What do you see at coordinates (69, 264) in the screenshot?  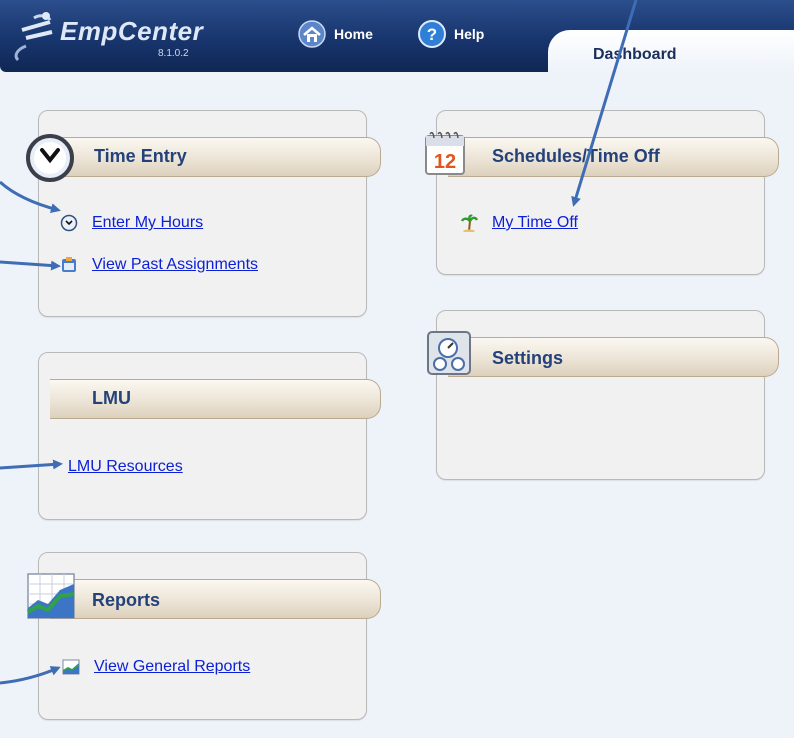 I see `calendar-briefcase-icon` at bounding box center [69, 264].